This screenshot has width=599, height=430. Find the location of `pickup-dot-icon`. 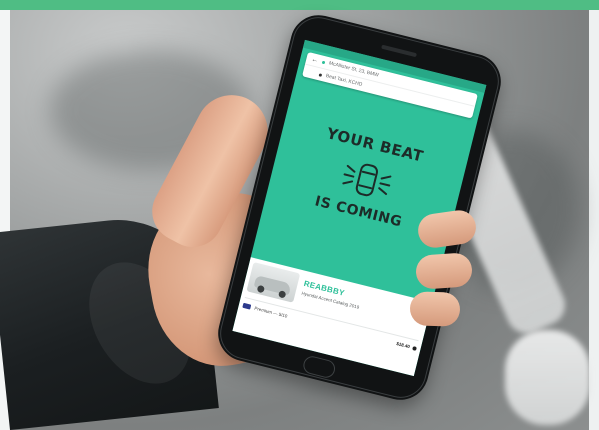

pickup-dot-icon is located at coordinates (323, 62).